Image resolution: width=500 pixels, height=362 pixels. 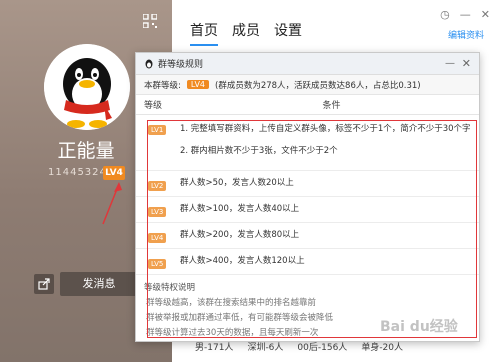 I want to click on skin-icon: ◷, so click(x=445, y=14).